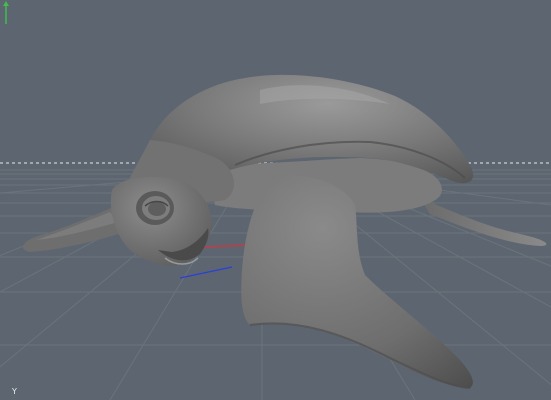 This screenshot has height=400, width=551. Describe the element at coordinates (14, 391) in the screenshot. I see `y-axis-label: Y` at that location.